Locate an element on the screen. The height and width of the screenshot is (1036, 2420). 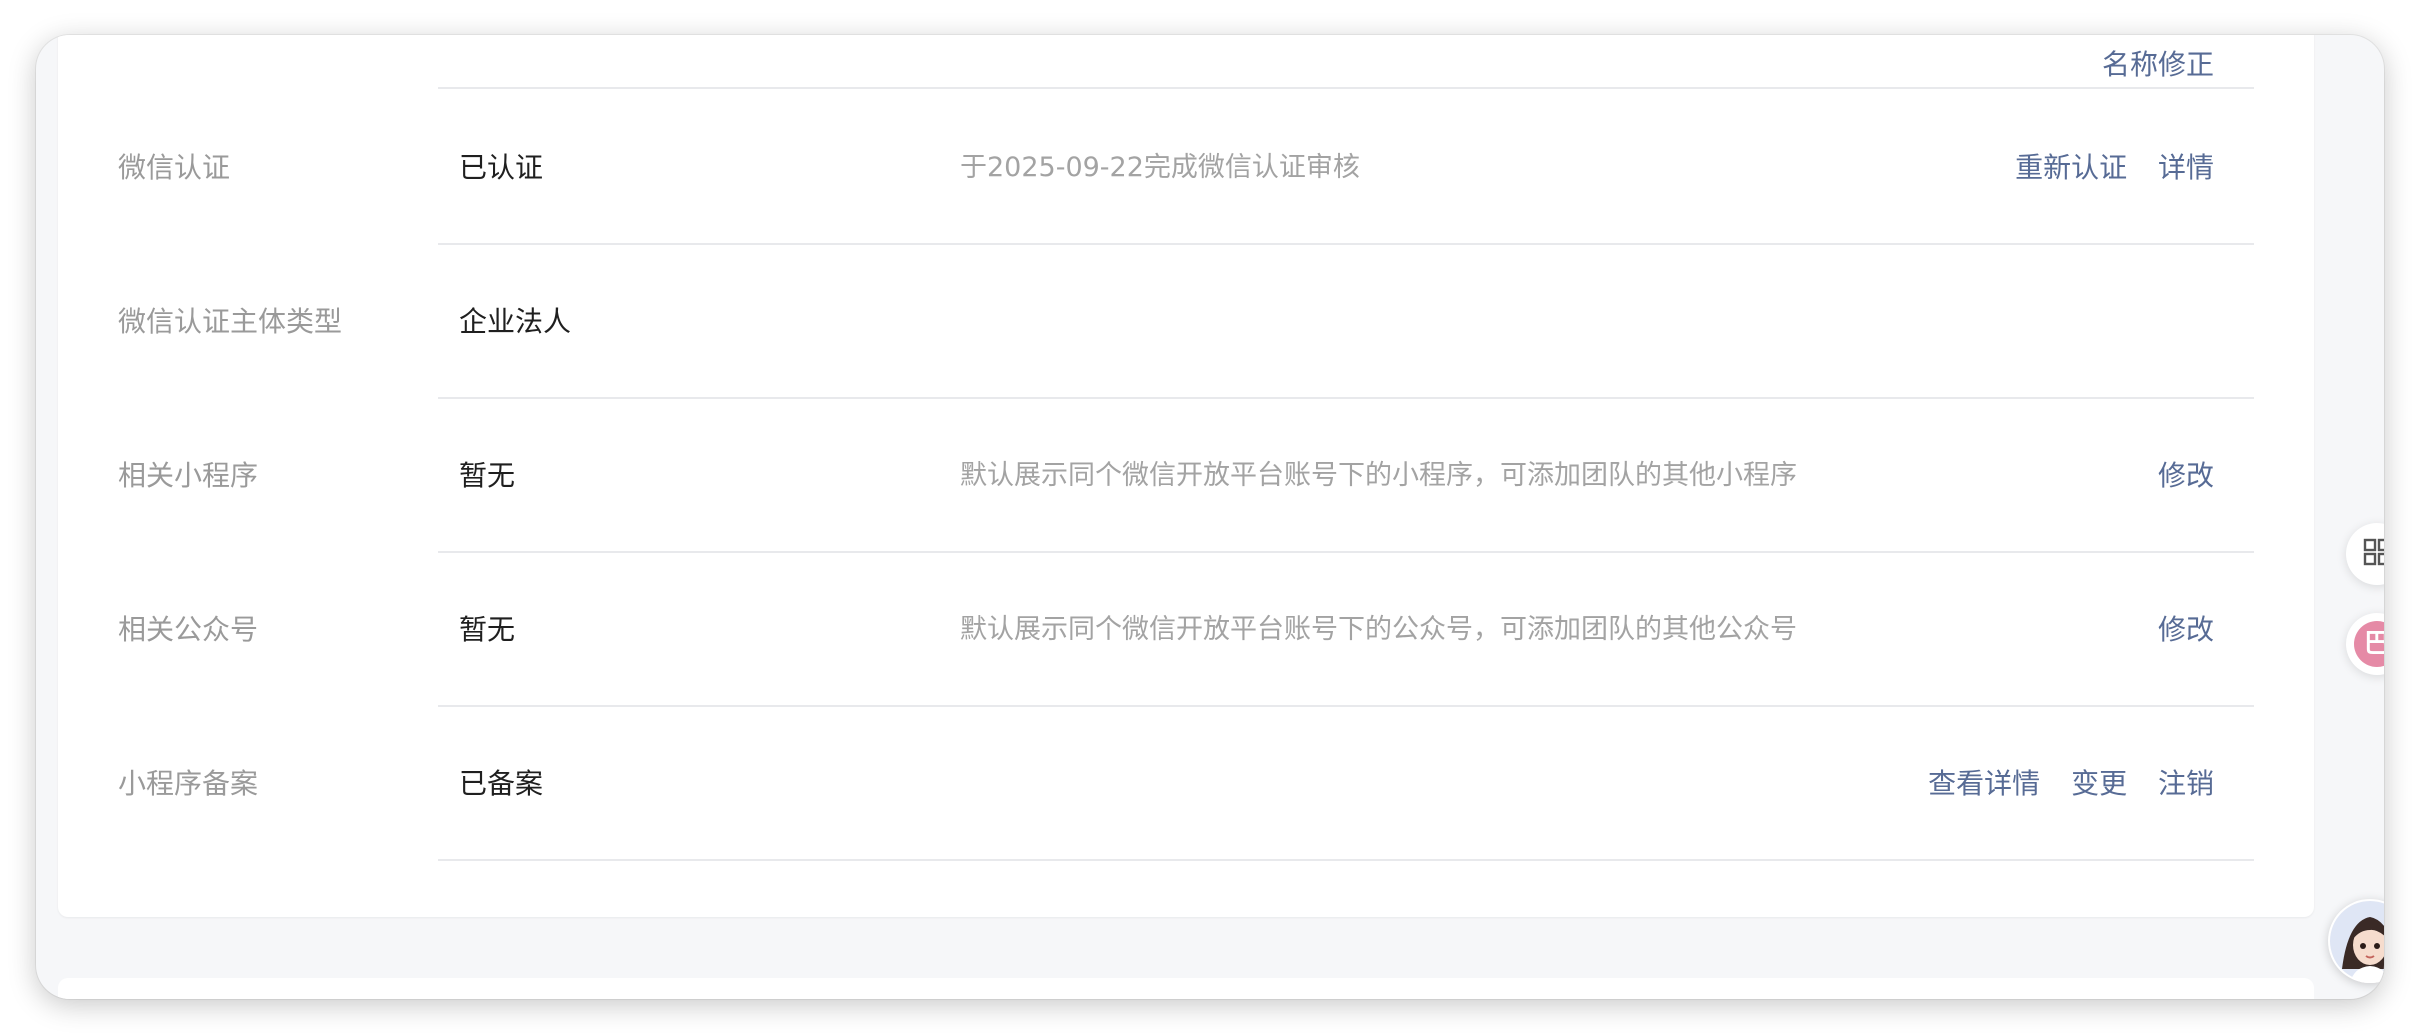
row-actions: 重新认证 详情 is located at coordinates (2103, 168).